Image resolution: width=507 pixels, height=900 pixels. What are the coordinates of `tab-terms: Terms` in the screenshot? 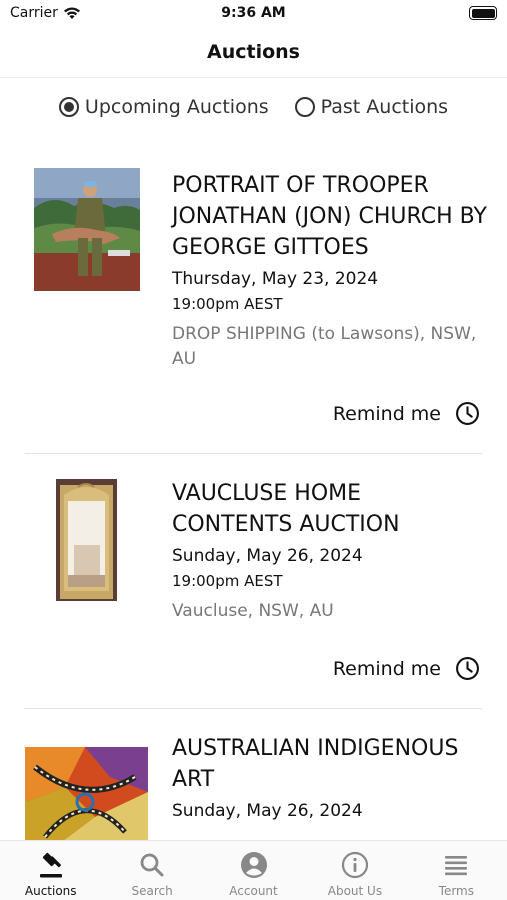 It's located at (456, 870).